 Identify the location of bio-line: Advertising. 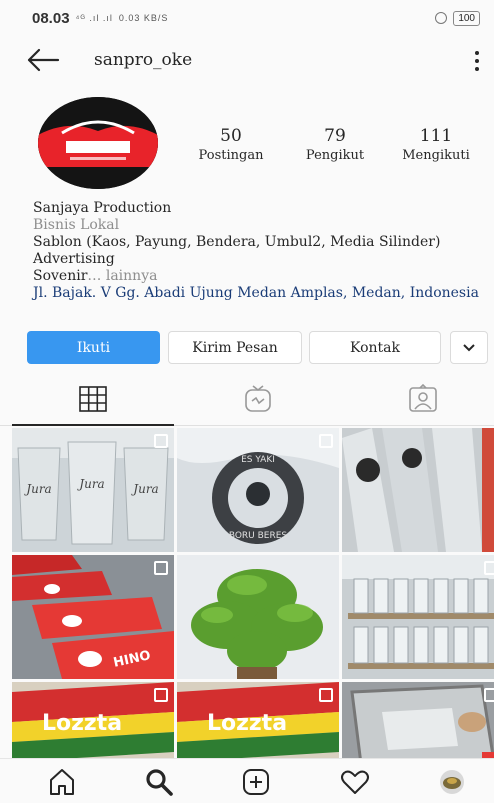
(74, 259).